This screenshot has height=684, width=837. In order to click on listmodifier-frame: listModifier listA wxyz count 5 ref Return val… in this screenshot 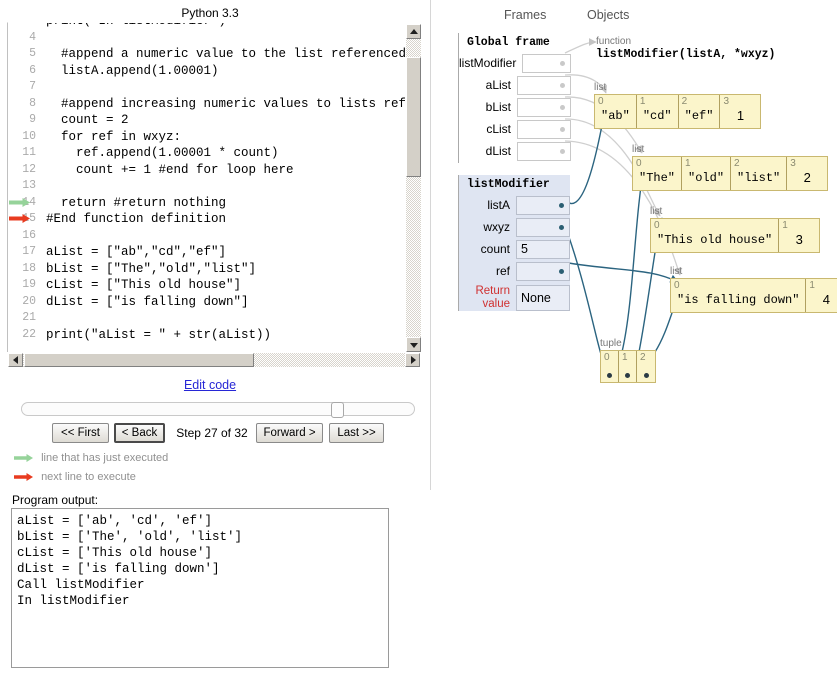, I will do `click(514, 243)`.